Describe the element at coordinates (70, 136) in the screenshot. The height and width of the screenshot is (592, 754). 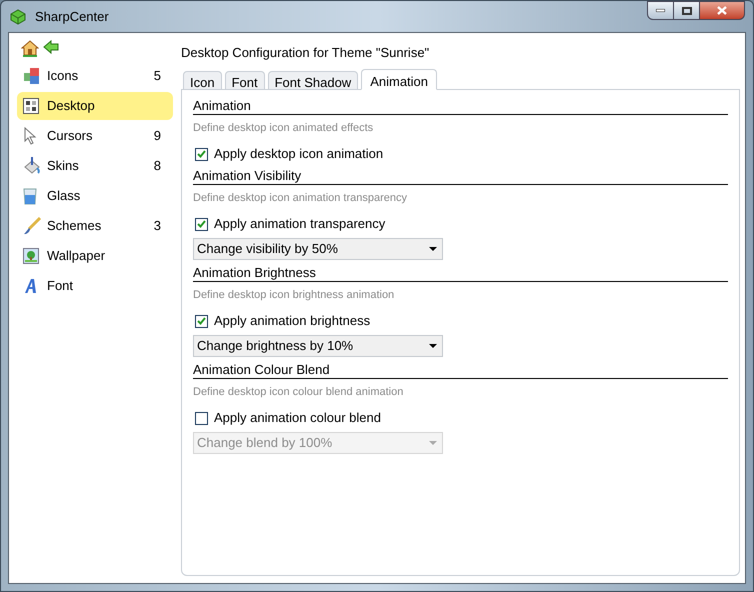
I see `item-label: Cursors` at that location.